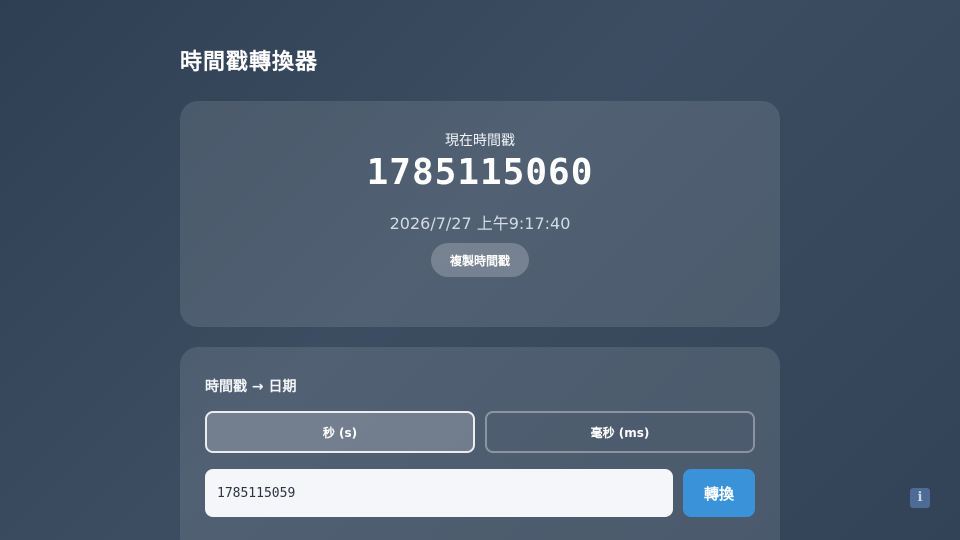  What do you see at coordinates (480, 172) in the screenshot?
I see `current-timestamp-value: 1785115060` at bounding box center [480, 172].